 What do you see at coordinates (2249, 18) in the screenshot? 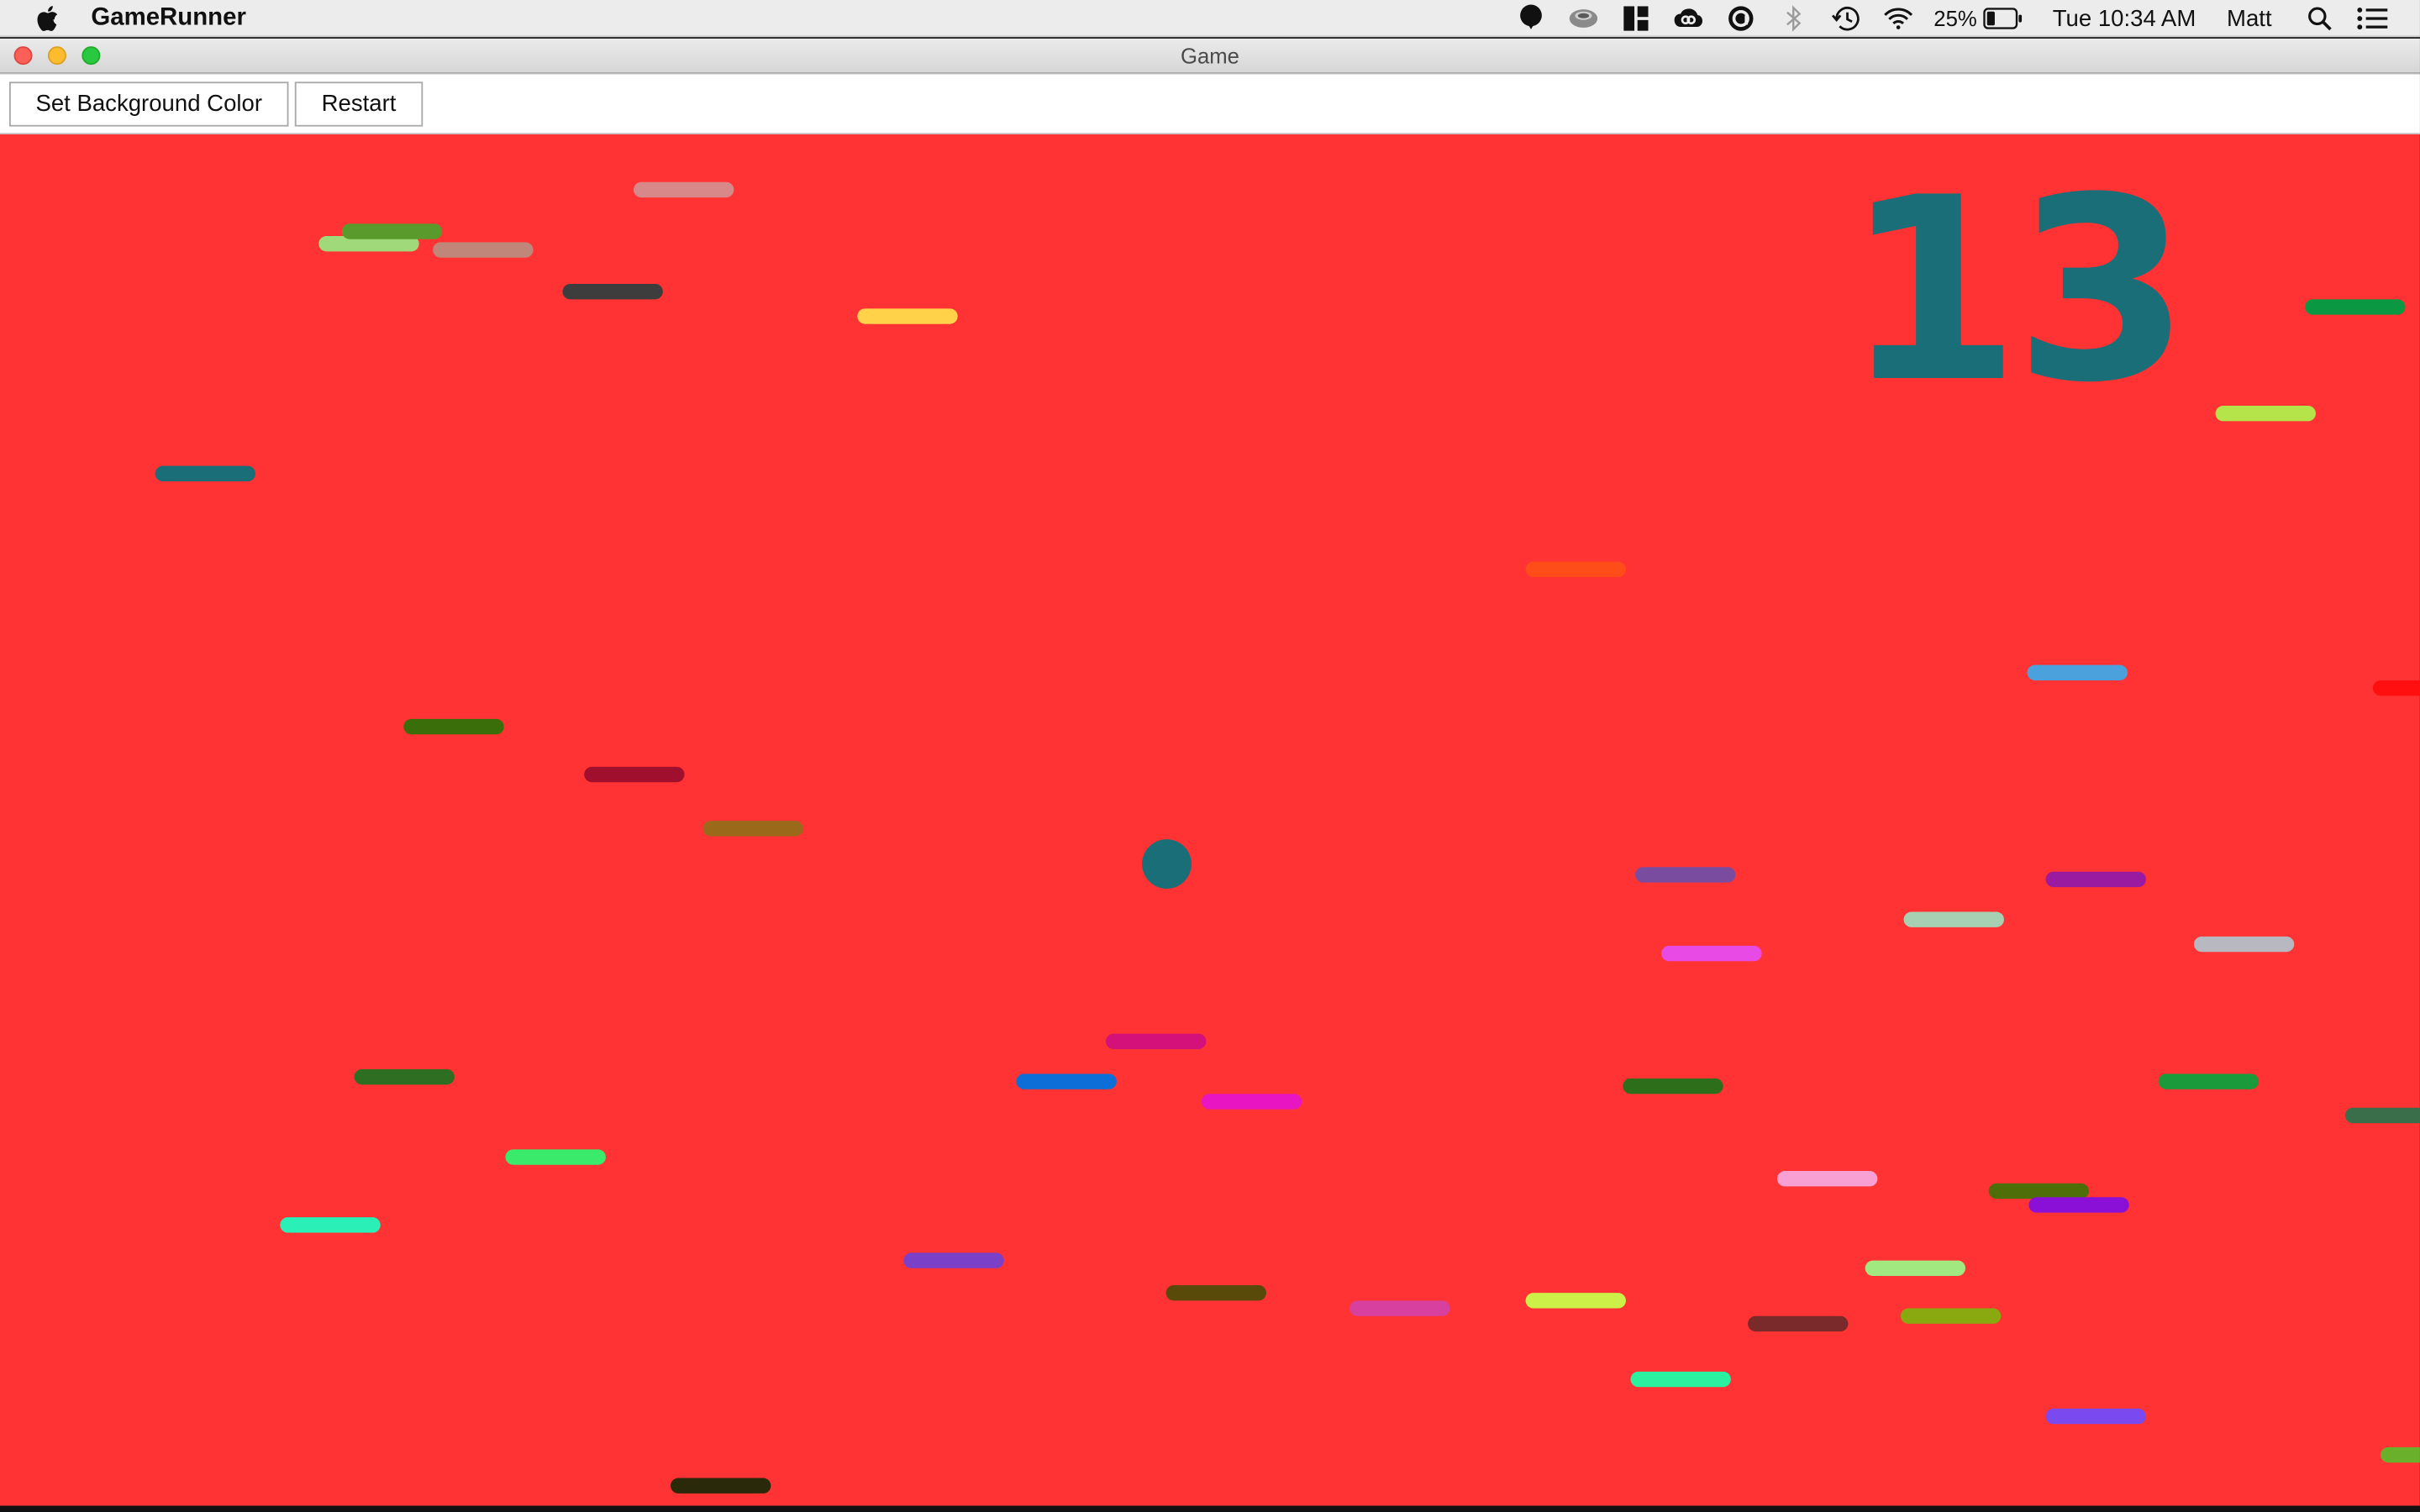
I see `user-menu: Matt` at bounding box center [2249, 18].